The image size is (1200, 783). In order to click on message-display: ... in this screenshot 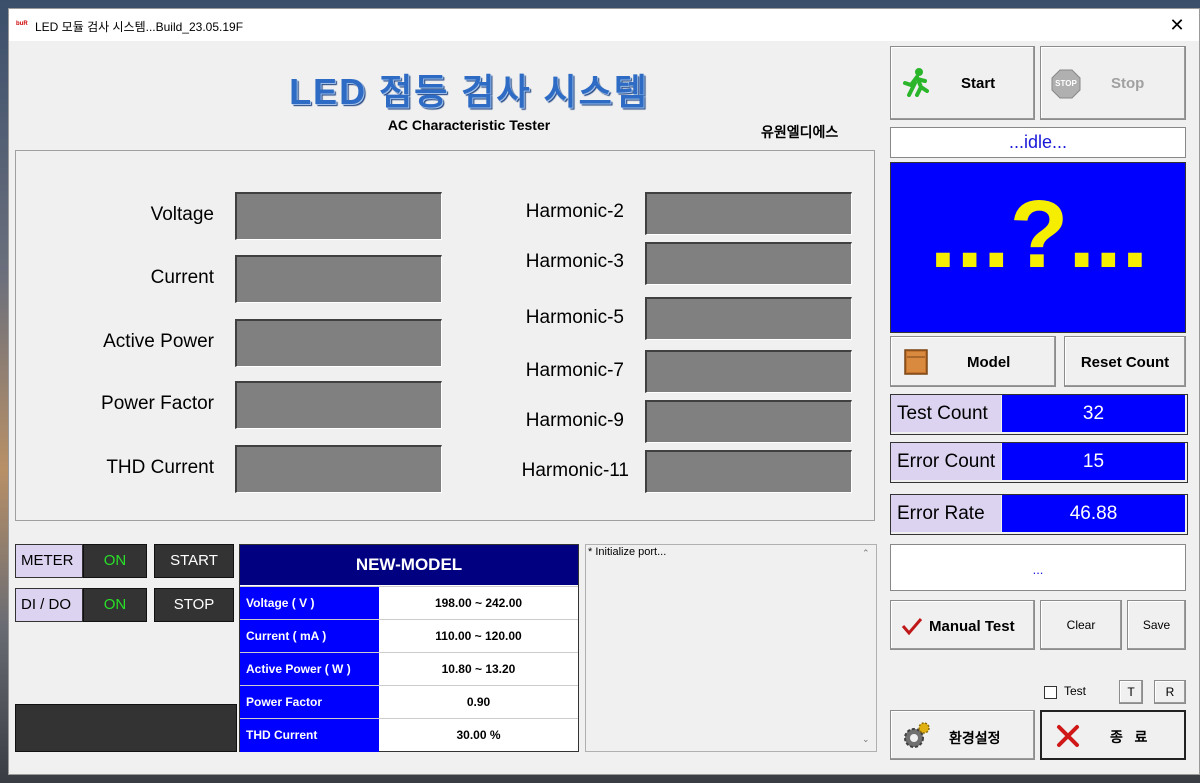, I will do `click(1038, 567)`.